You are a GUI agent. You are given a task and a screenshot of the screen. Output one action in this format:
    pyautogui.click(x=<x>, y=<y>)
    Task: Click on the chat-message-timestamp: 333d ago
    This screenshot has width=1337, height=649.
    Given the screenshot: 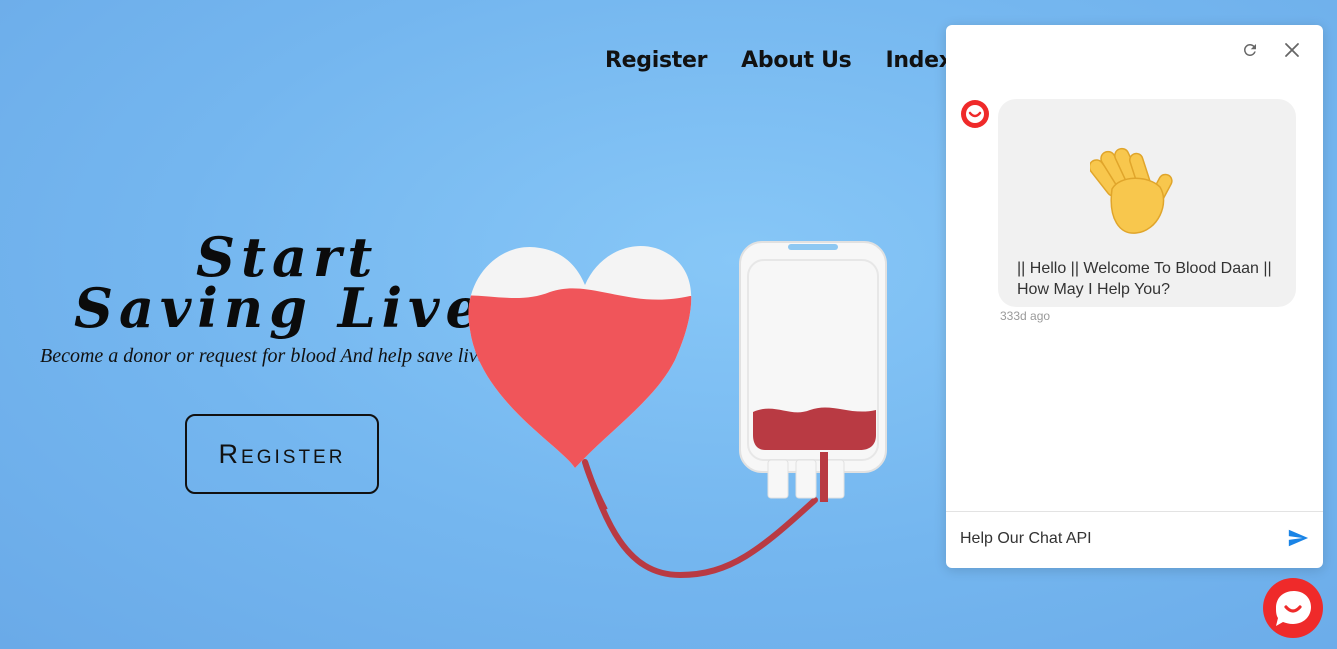 What is the action you would take?
    pyautogui.click(x=1025, y=316)
    